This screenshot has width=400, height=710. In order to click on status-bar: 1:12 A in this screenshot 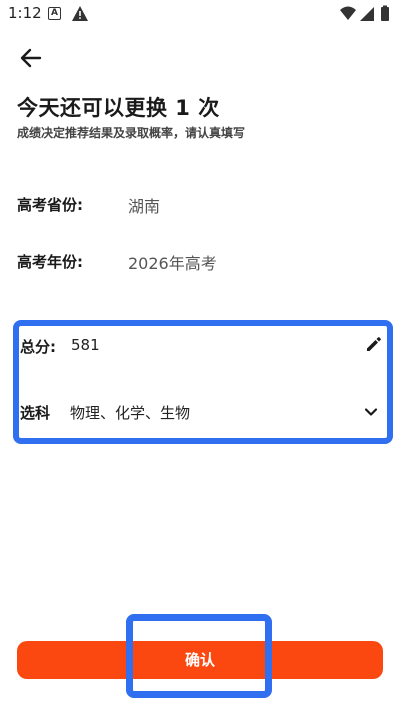, I will do `click(200, 15)`.